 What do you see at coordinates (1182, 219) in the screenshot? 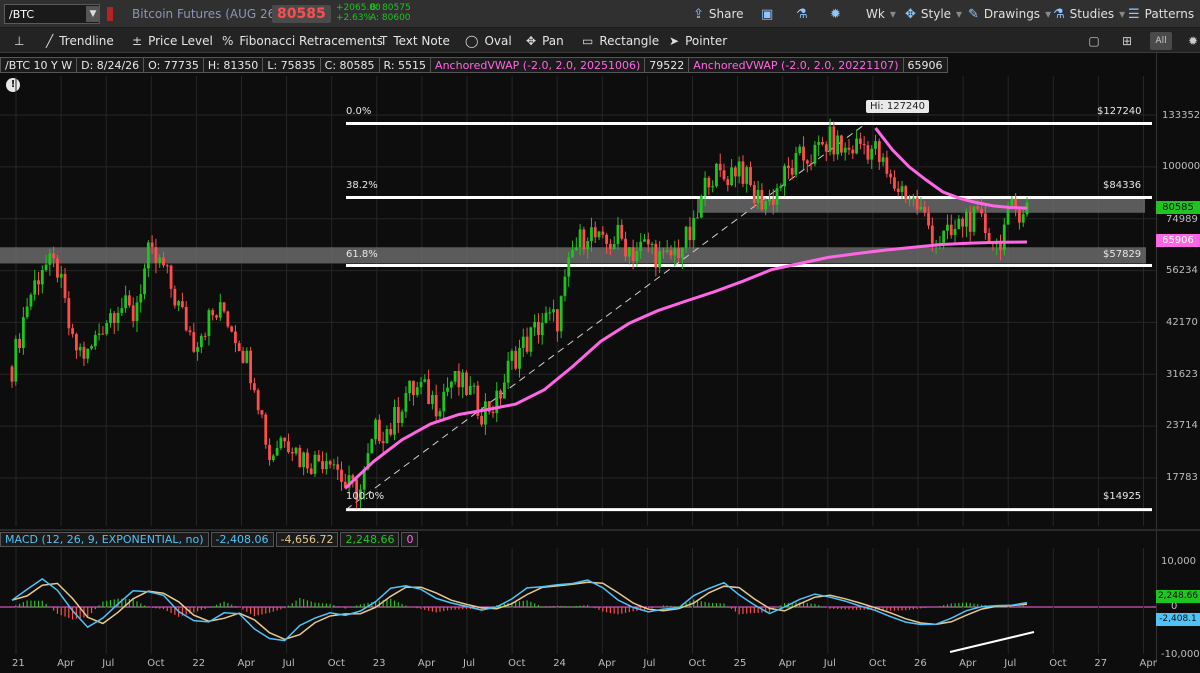
I see `price-axis-label: 74989` at bounding box center [1182, 219].